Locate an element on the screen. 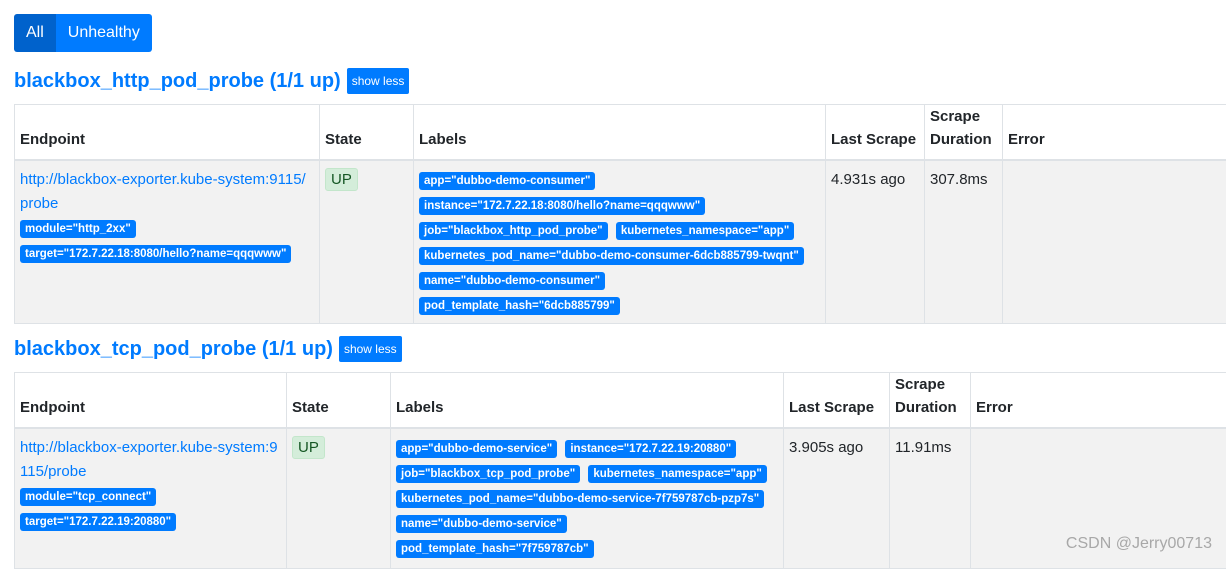 This screenshot has height=569, width=1226. label-badge: instance="172.7.22.19:20880" is located at coordinates (650, 449).